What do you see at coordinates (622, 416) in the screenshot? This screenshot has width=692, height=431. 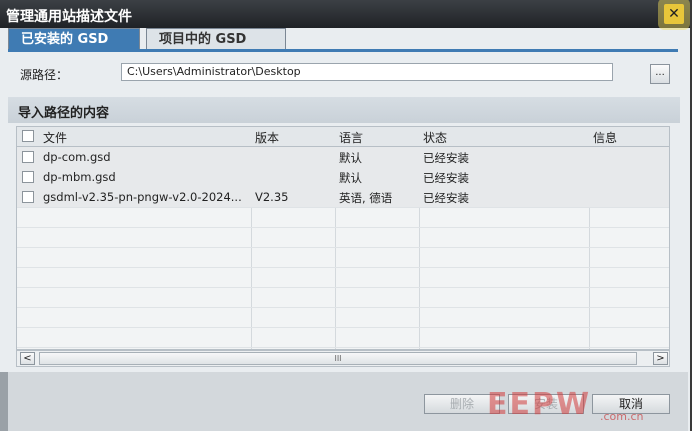 I see `watermark-site: .com.cn` at bounding box center [622, 416].